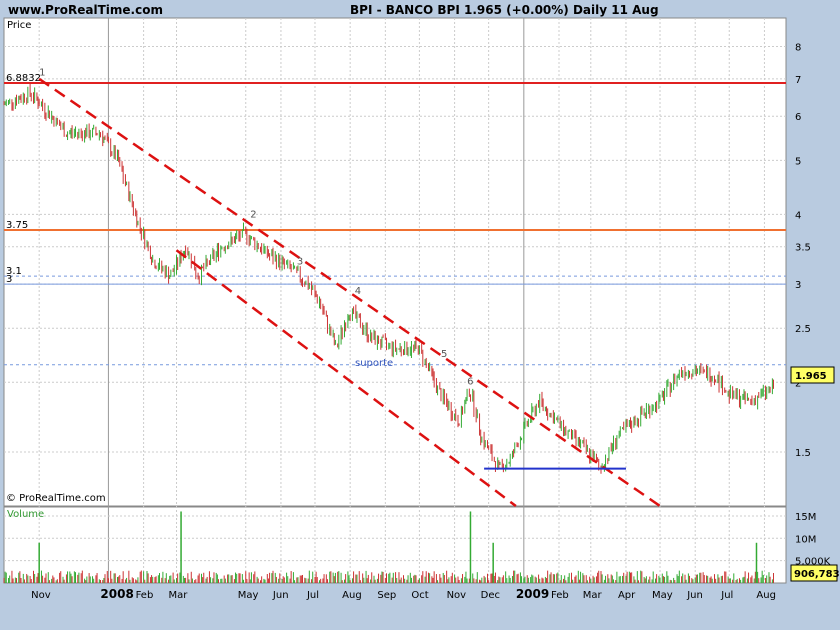 Image resolution: width=840 pixels, height=630 pixels. What do you see at coordinates (358, 291) in the screenshot?
I see `wave-marker-label: 4` at bounding box center [358, 291].